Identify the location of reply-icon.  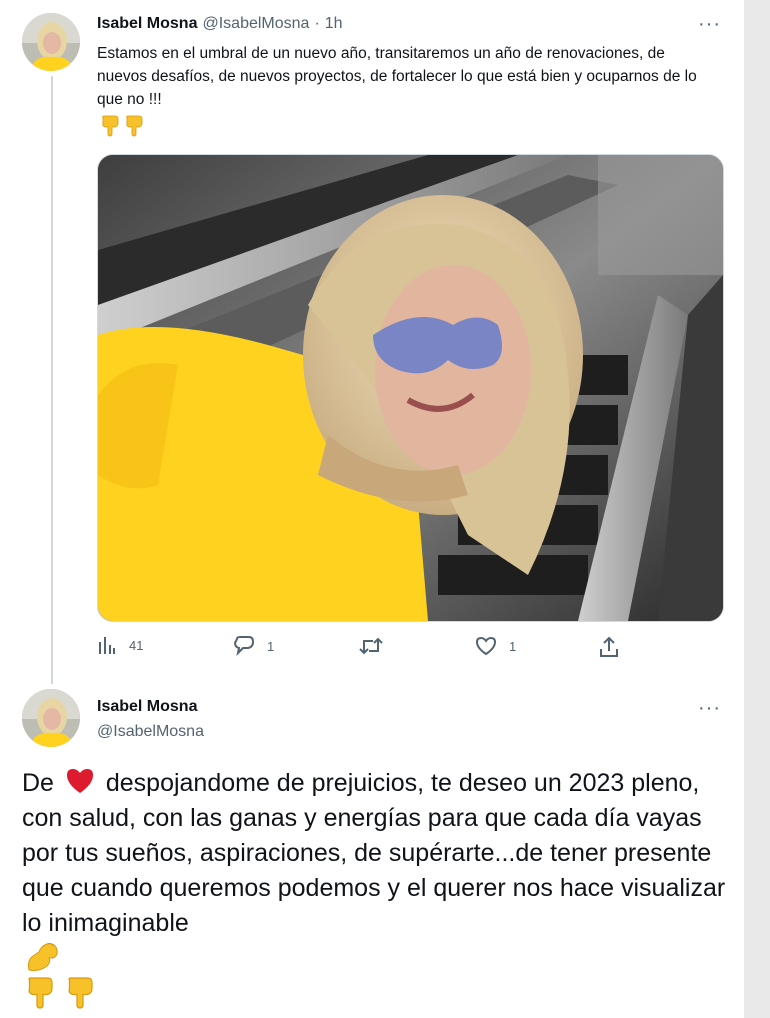
(244, 646).